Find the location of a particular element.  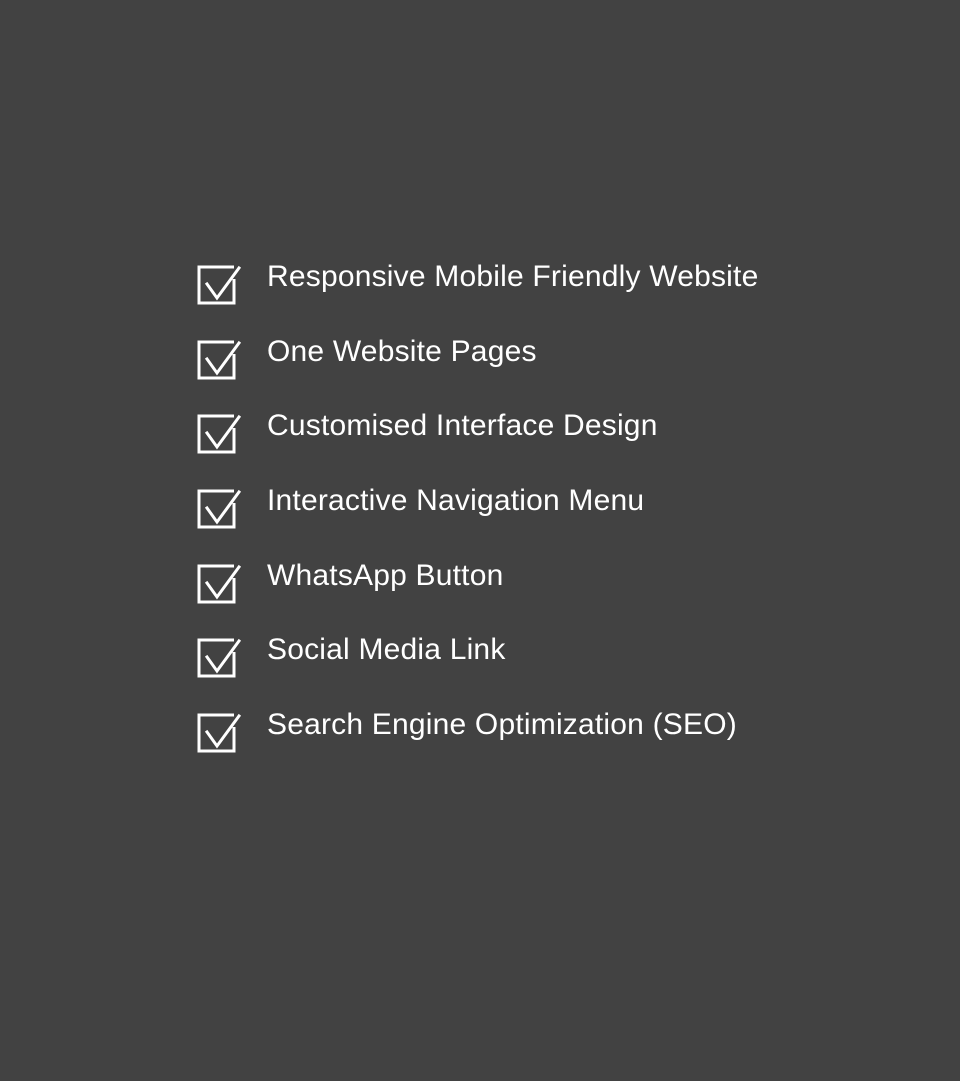

feature-label: Interactive Navigation Menu is located at coordinates (456, 501).